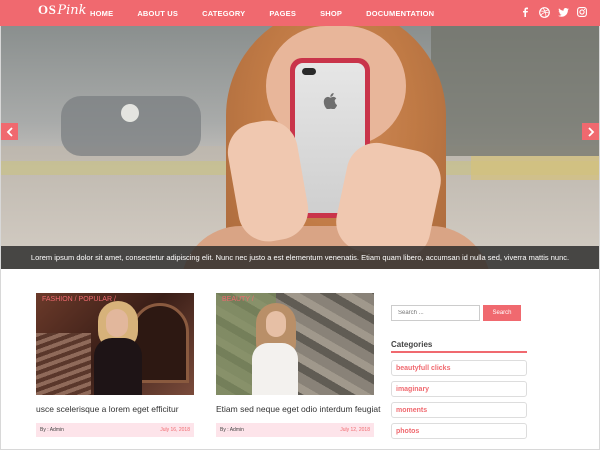 This screenshot has height=450, width=600. I want to click on social-links, so click(550, 12).